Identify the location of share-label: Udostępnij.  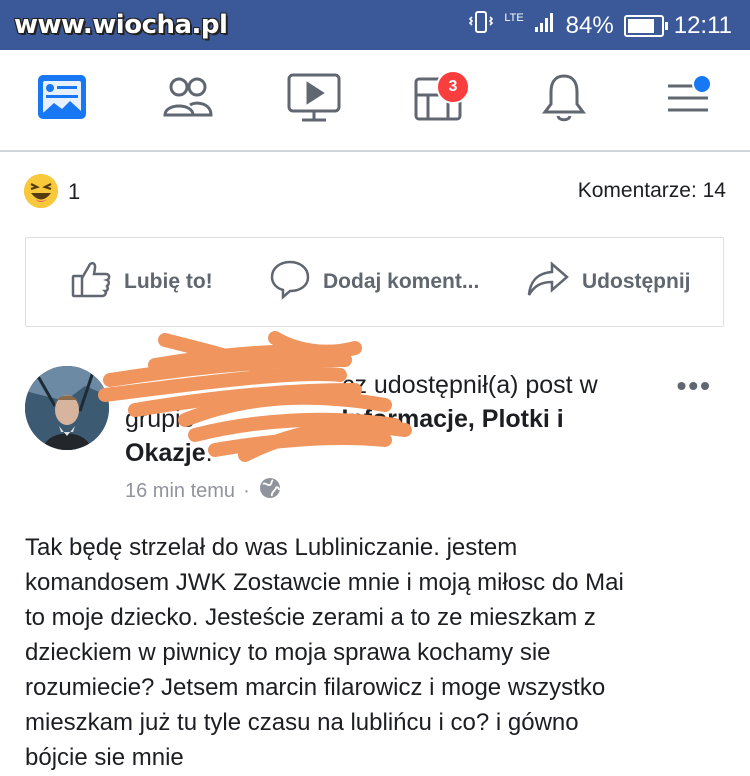
(636, 281).